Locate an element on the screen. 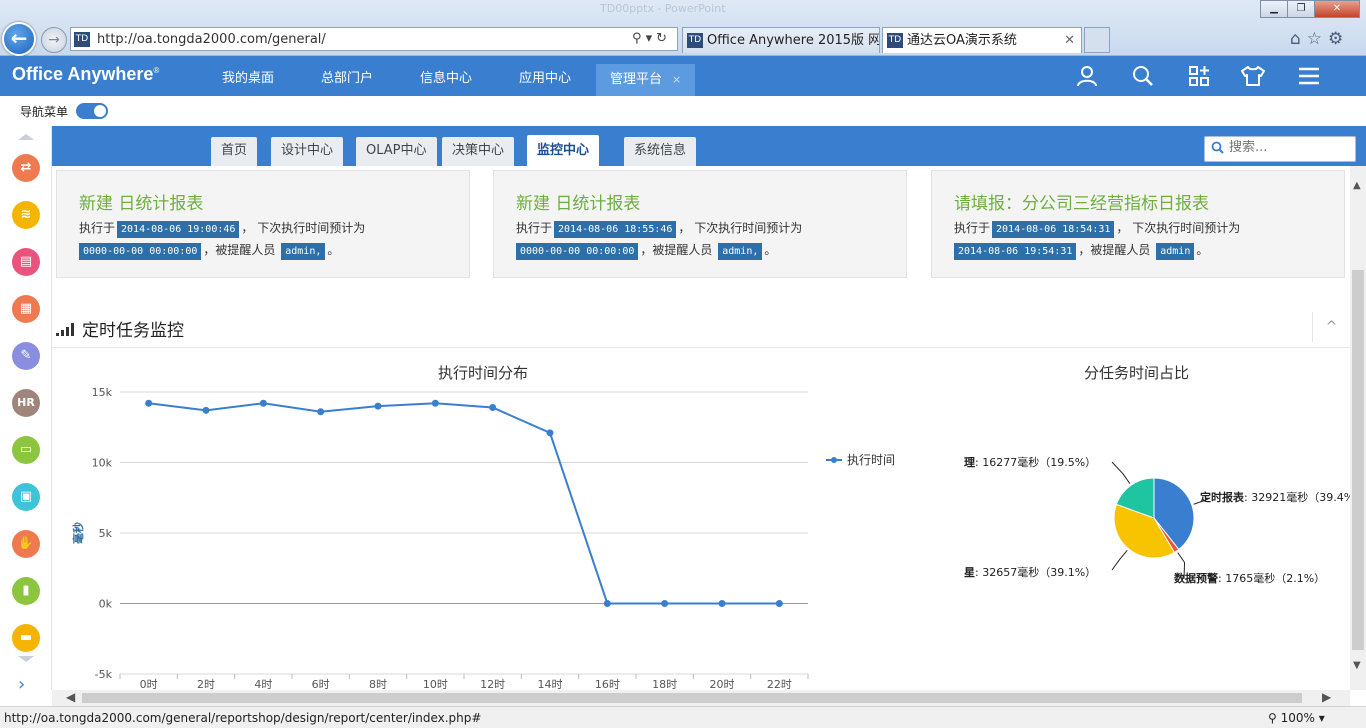 The height and width of the screenshot is (728, 1366). home-icon: ⌂ is located at coordinates (1298, 39).